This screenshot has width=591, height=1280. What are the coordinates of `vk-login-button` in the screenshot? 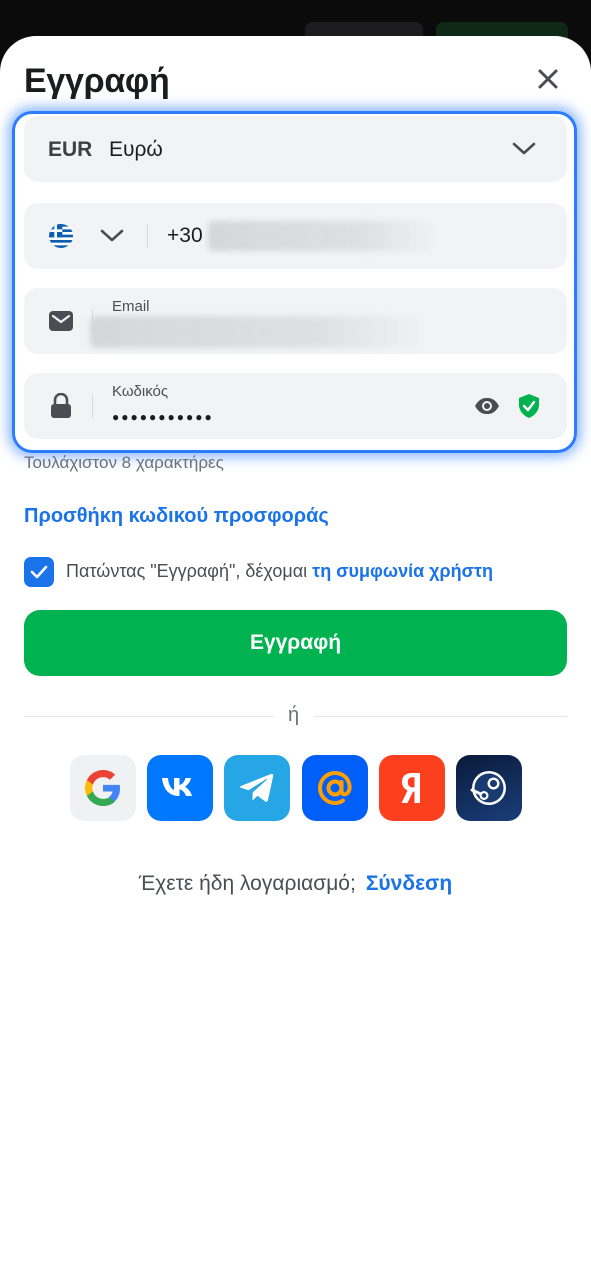 It's located at (180, 788).